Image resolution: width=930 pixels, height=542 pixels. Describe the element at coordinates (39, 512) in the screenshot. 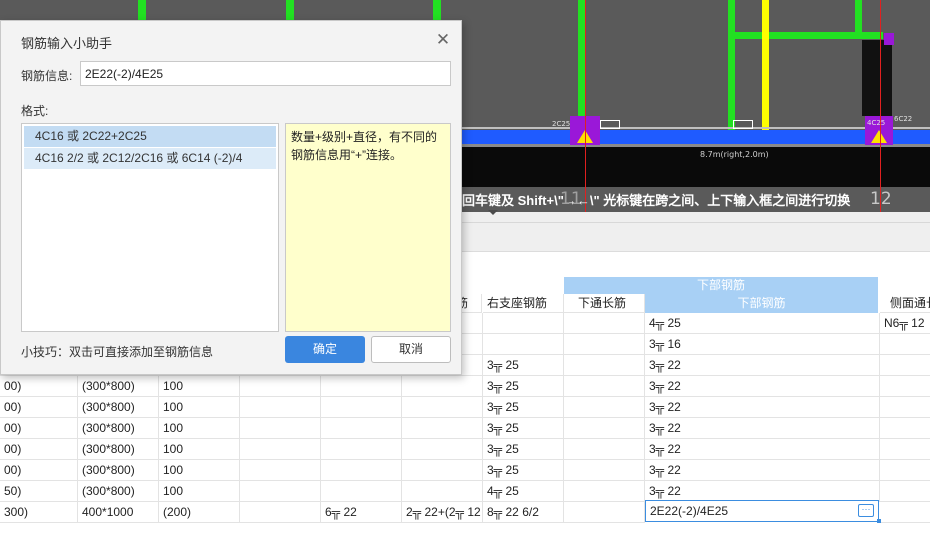

I see `table-cell: 300)` at that location.